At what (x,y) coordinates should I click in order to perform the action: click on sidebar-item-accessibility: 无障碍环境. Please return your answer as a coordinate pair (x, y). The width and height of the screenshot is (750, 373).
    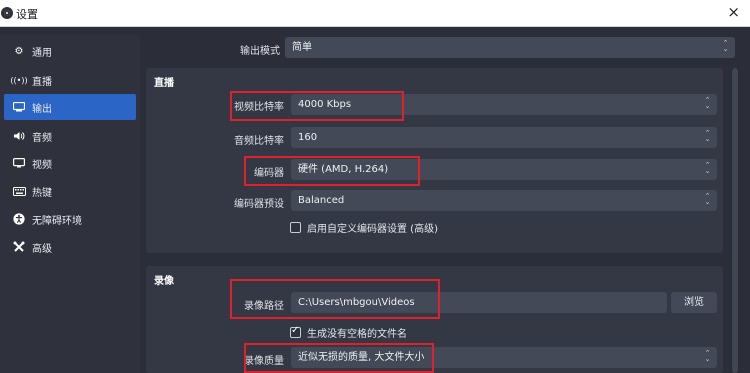
    Looking at the image, I should click on (70, 219).